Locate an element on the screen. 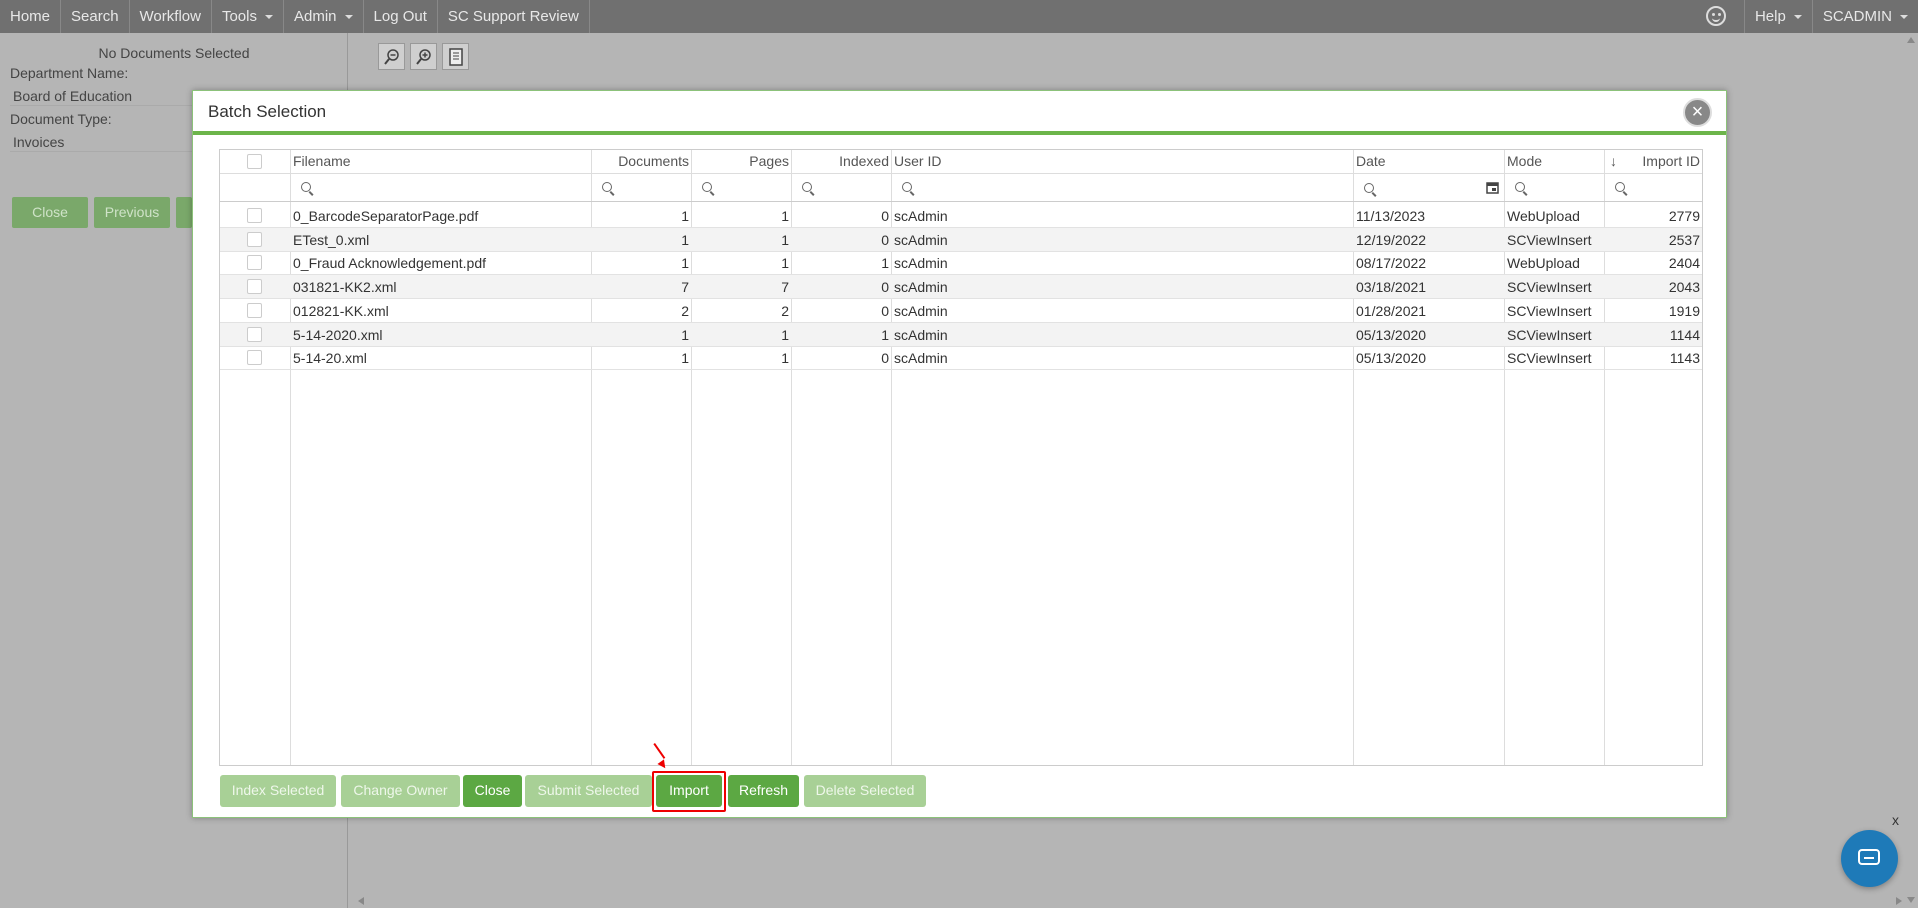 This screenshot has width=1918, height=908. cell-pages: 7 is located at coordinates (785, 287).